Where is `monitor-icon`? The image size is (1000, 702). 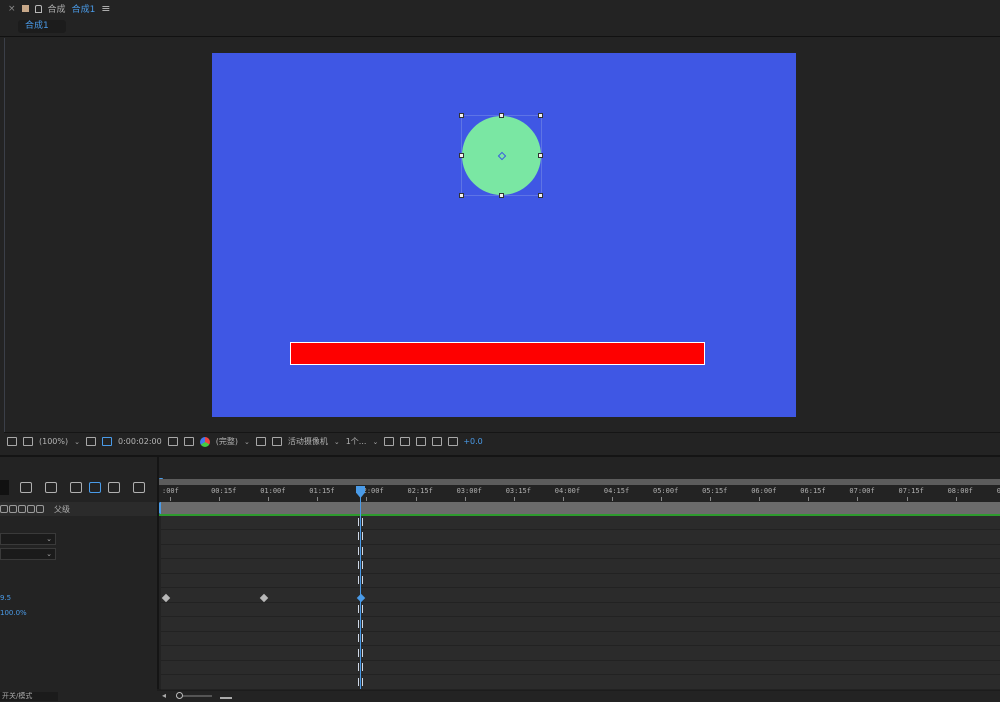 monitor-icon is located at coordinates (28, 441).